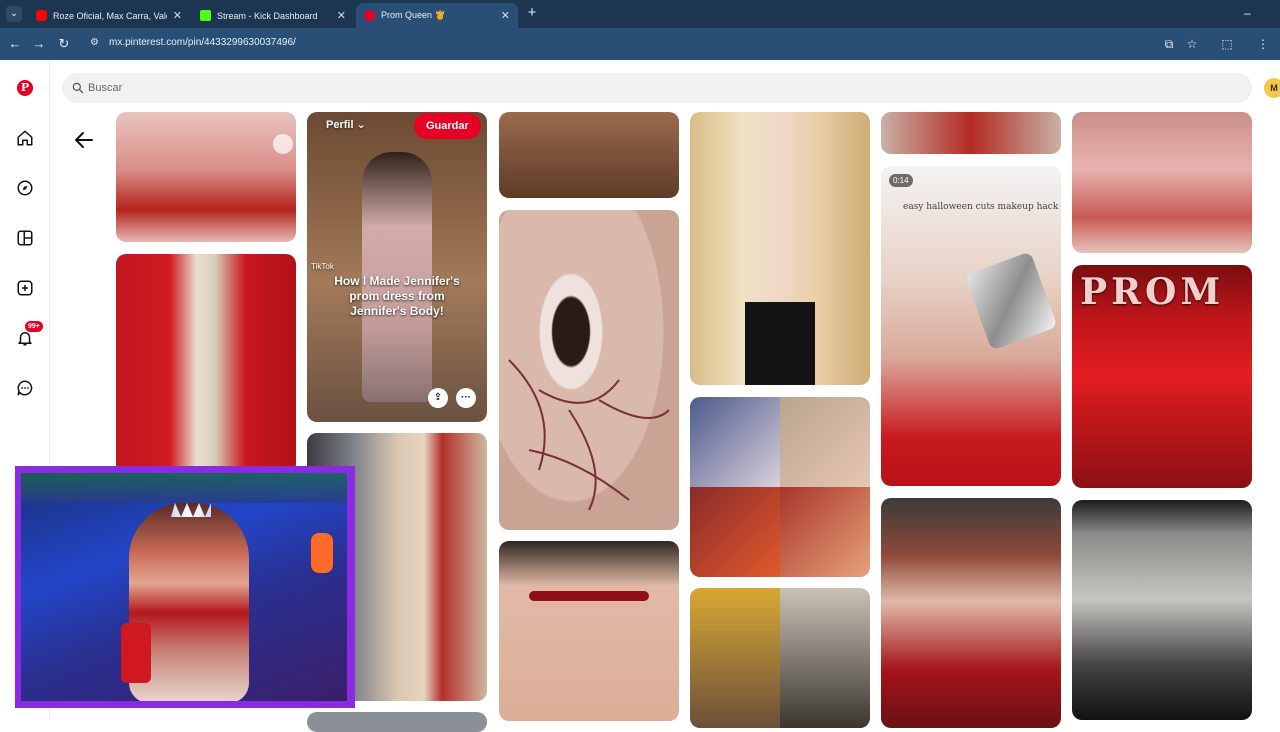  I want to click on youtube-favicon-icon, so click(41, 15).